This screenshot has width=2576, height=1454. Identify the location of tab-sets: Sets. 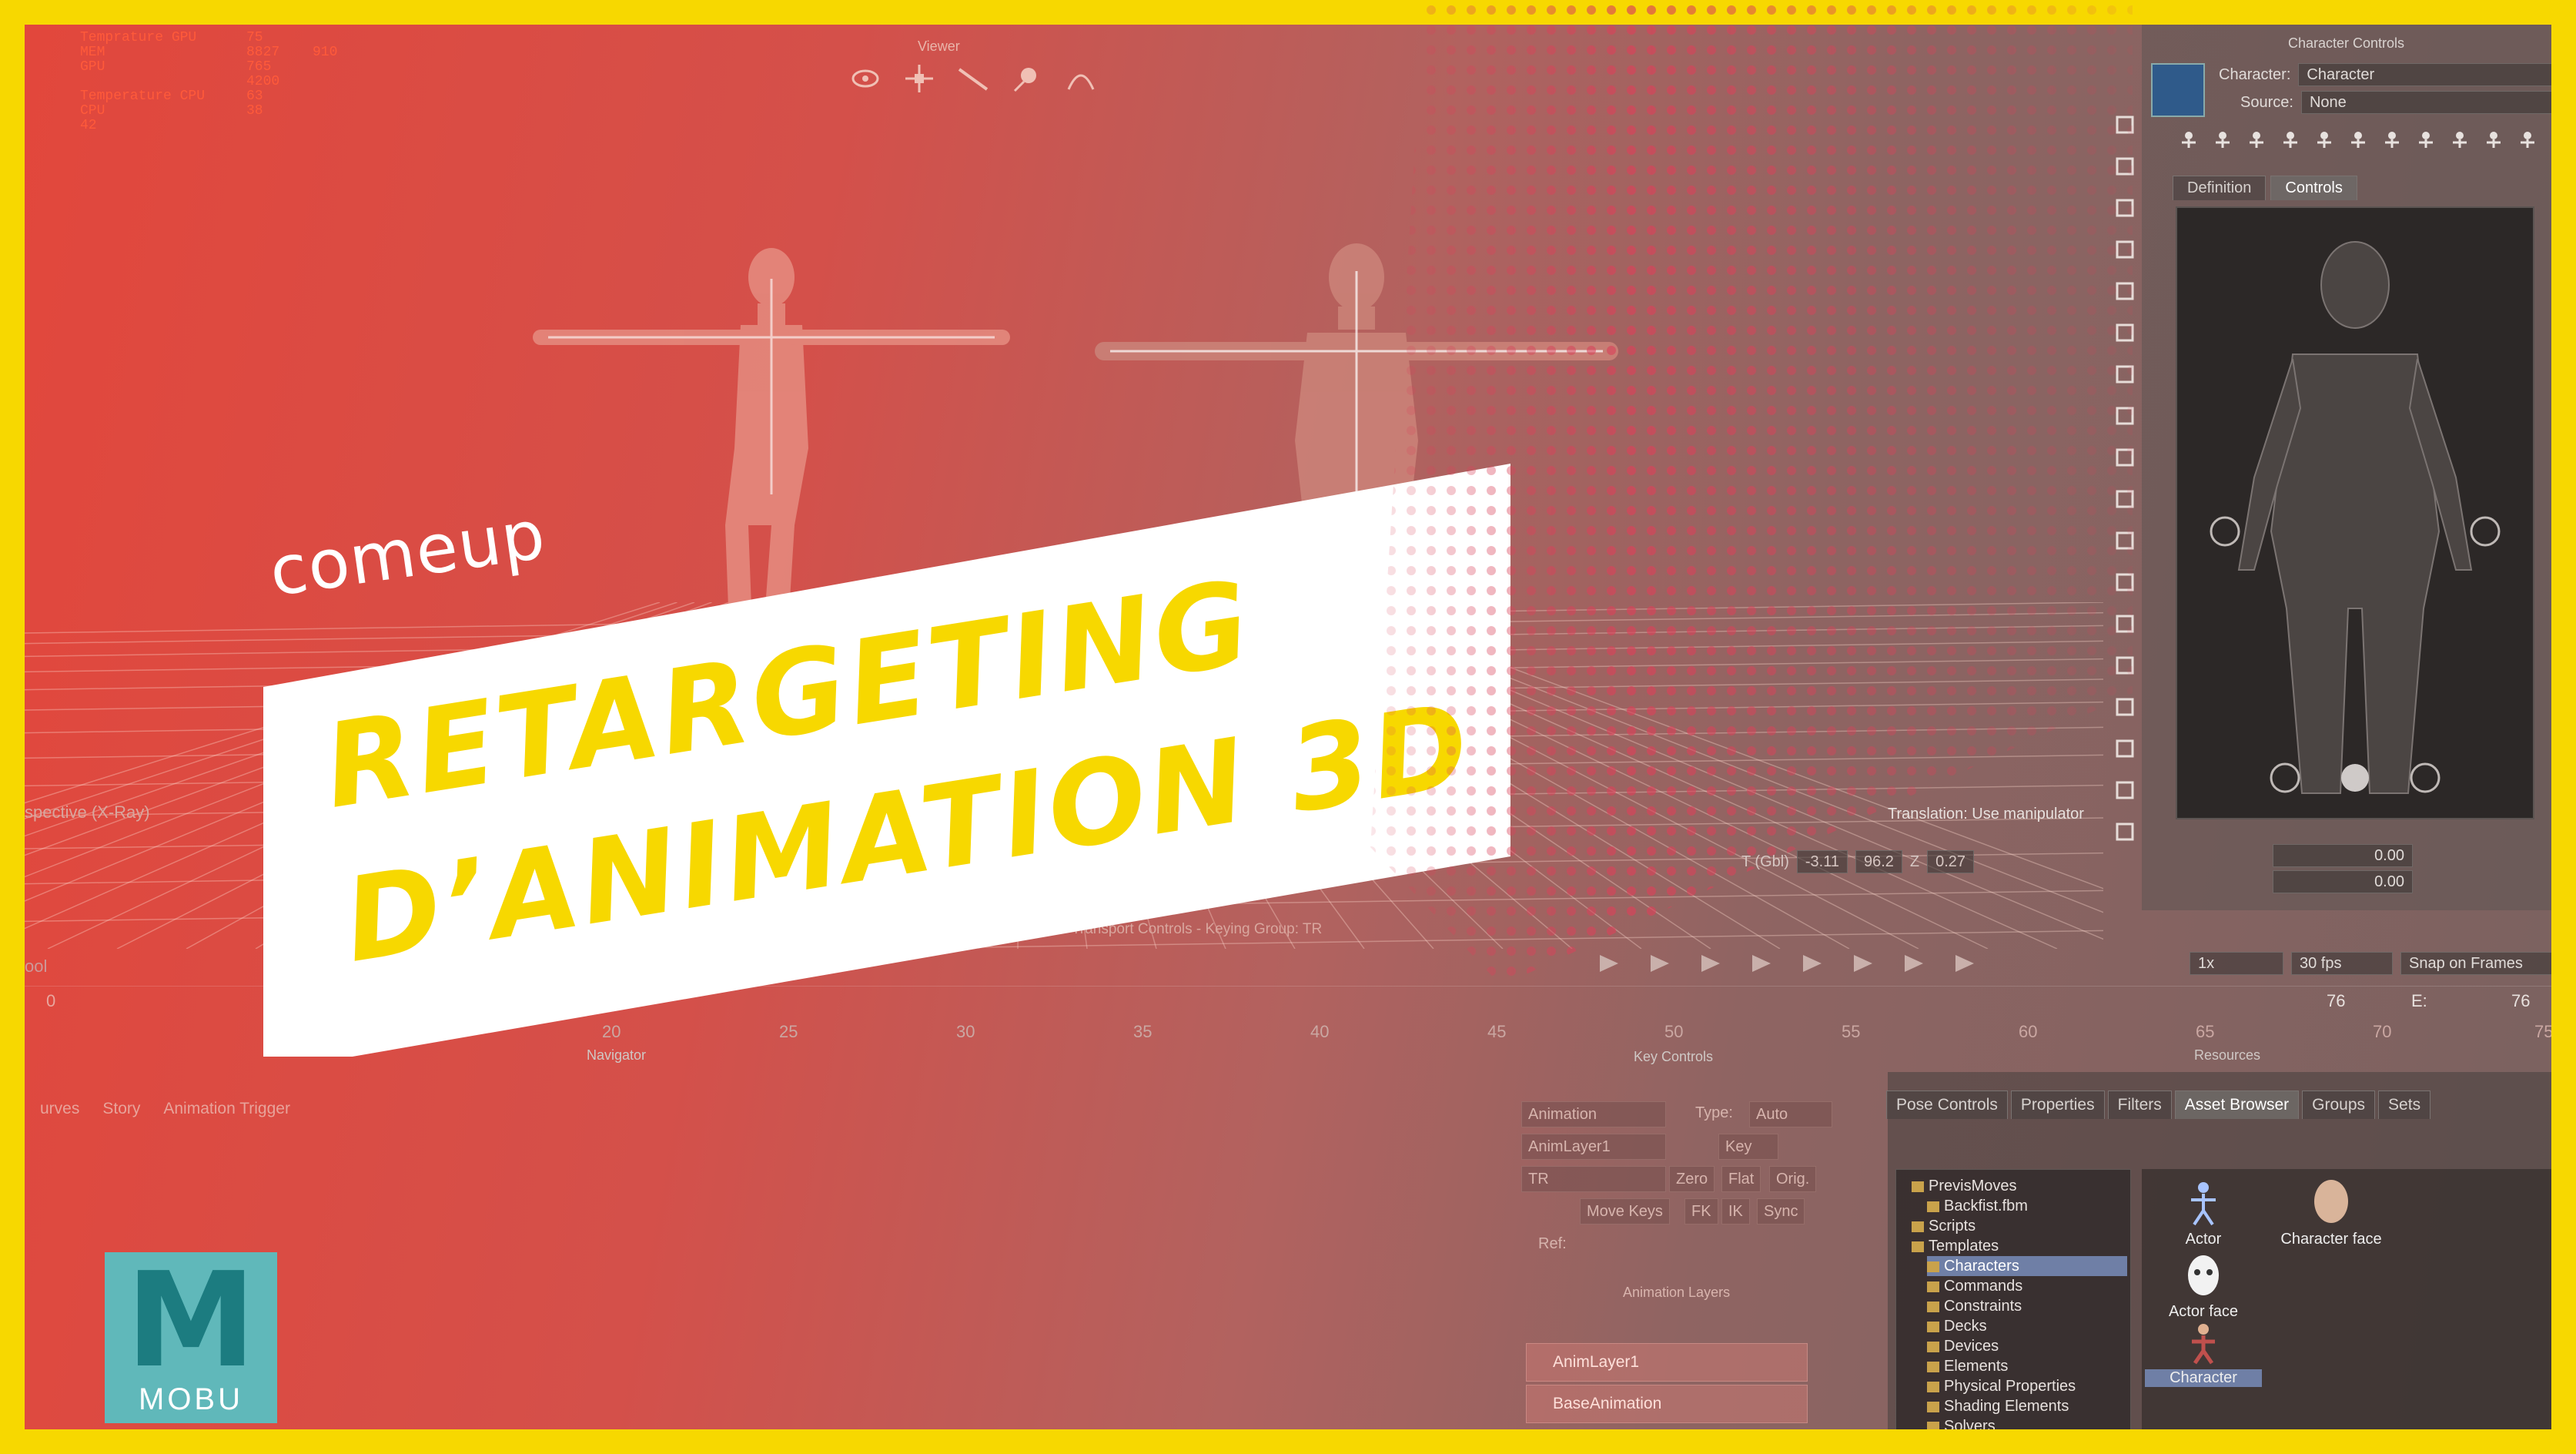
(2404, 1104).